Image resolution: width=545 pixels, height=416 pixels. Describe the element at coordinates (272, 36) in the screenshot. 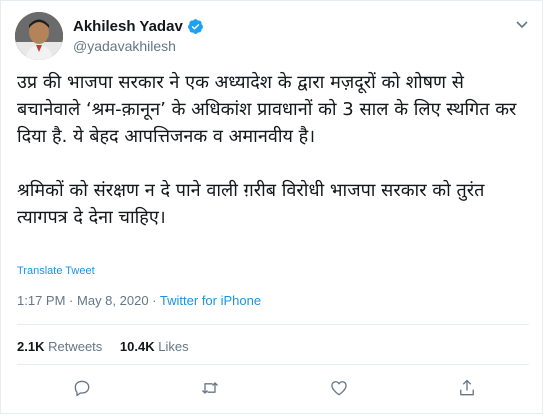

I see `tweet-header: Akhilesh Yadav @yadavakhilesh` at that location.